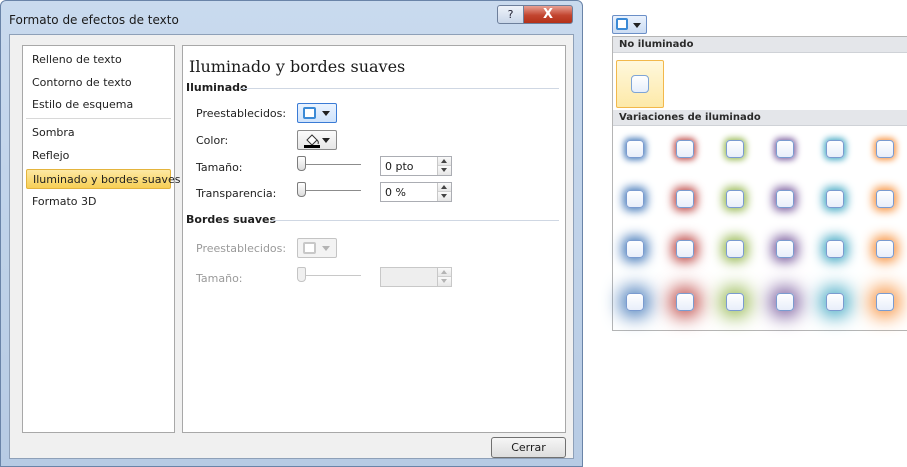 The image size is (907, 467). Describe the element at coordinates (53, 132) in the screenshot. I see `nav-item-label: Sombra` at that location.